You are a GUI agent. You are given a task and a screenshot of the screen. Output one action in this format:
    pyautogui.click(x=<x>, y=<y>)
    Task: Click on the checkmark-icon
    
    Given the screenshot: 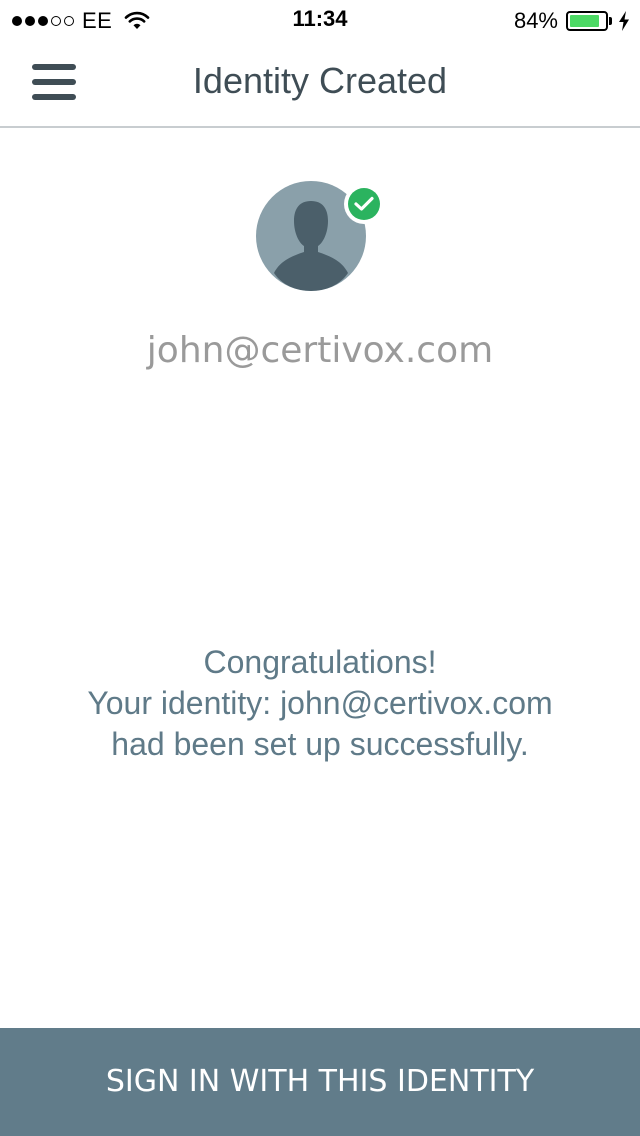 What is the action you would take?
    pyautogui.click(x=364, y=203)
    